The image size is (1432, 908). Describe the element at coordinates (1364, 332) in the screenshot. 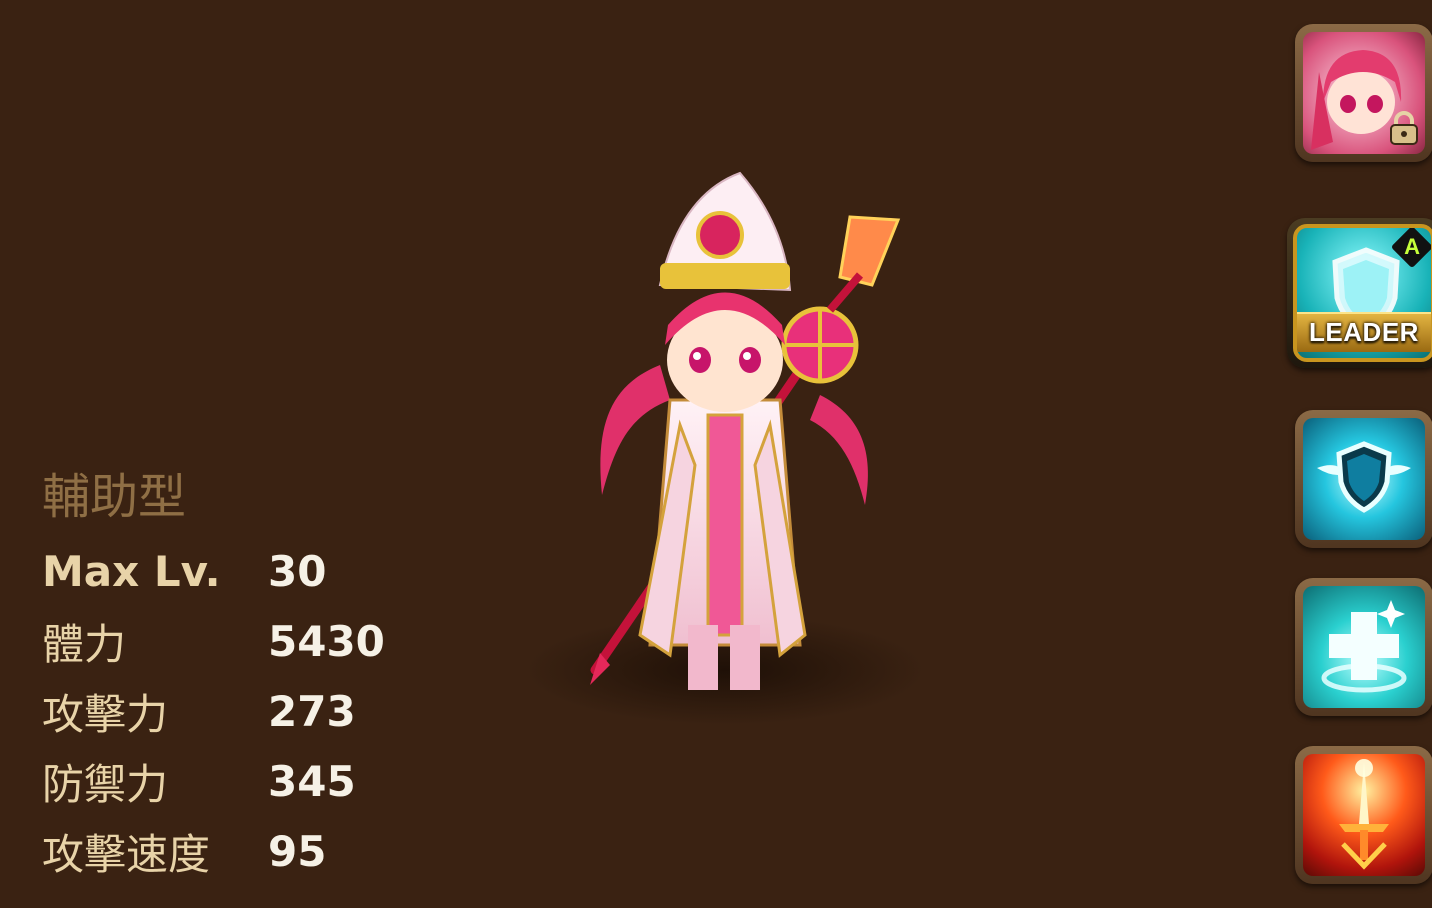

I see `leader-label: LEADER` at that location.